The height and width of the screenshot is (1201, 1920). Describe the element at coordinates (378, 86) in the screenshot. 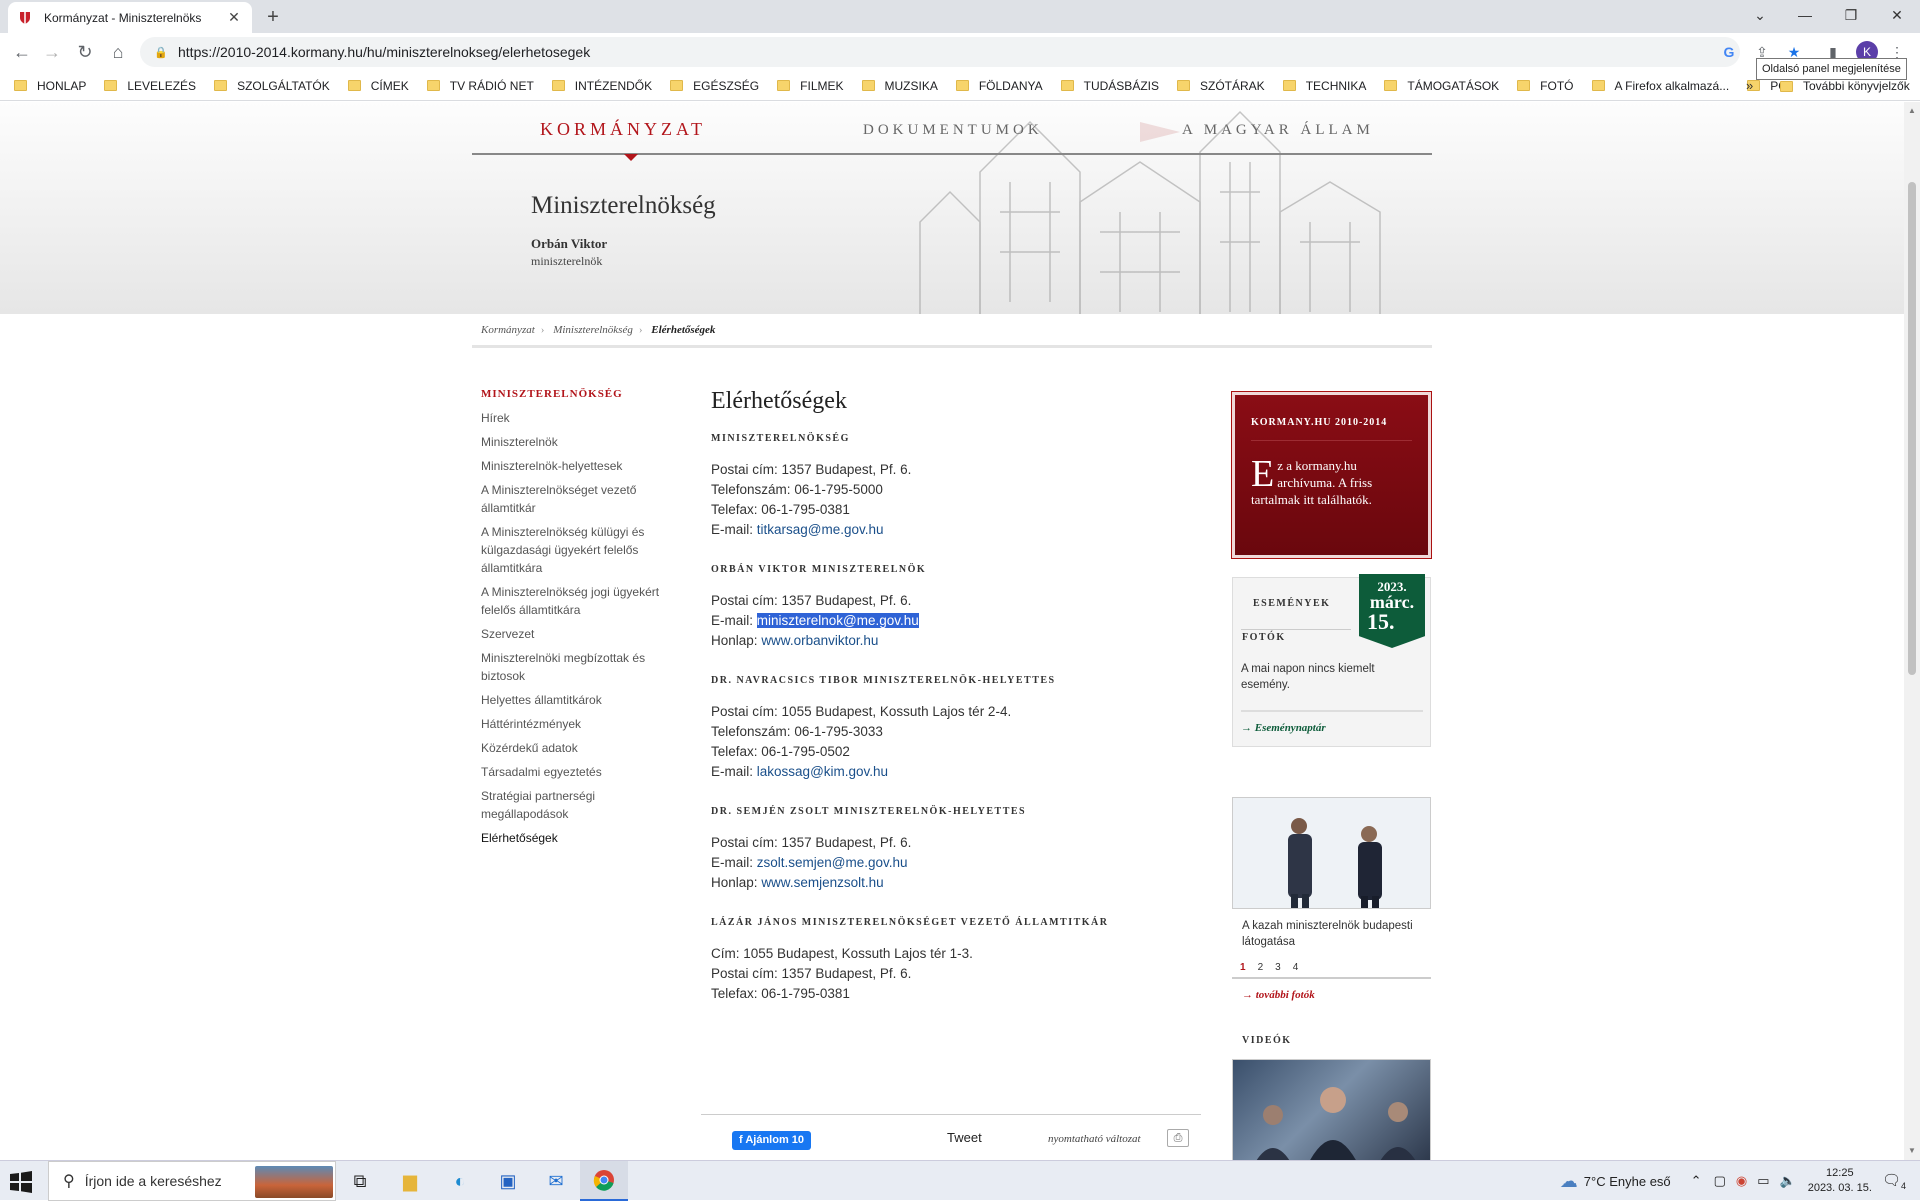

I see `bookmark-item: CÍMEK` at that location.